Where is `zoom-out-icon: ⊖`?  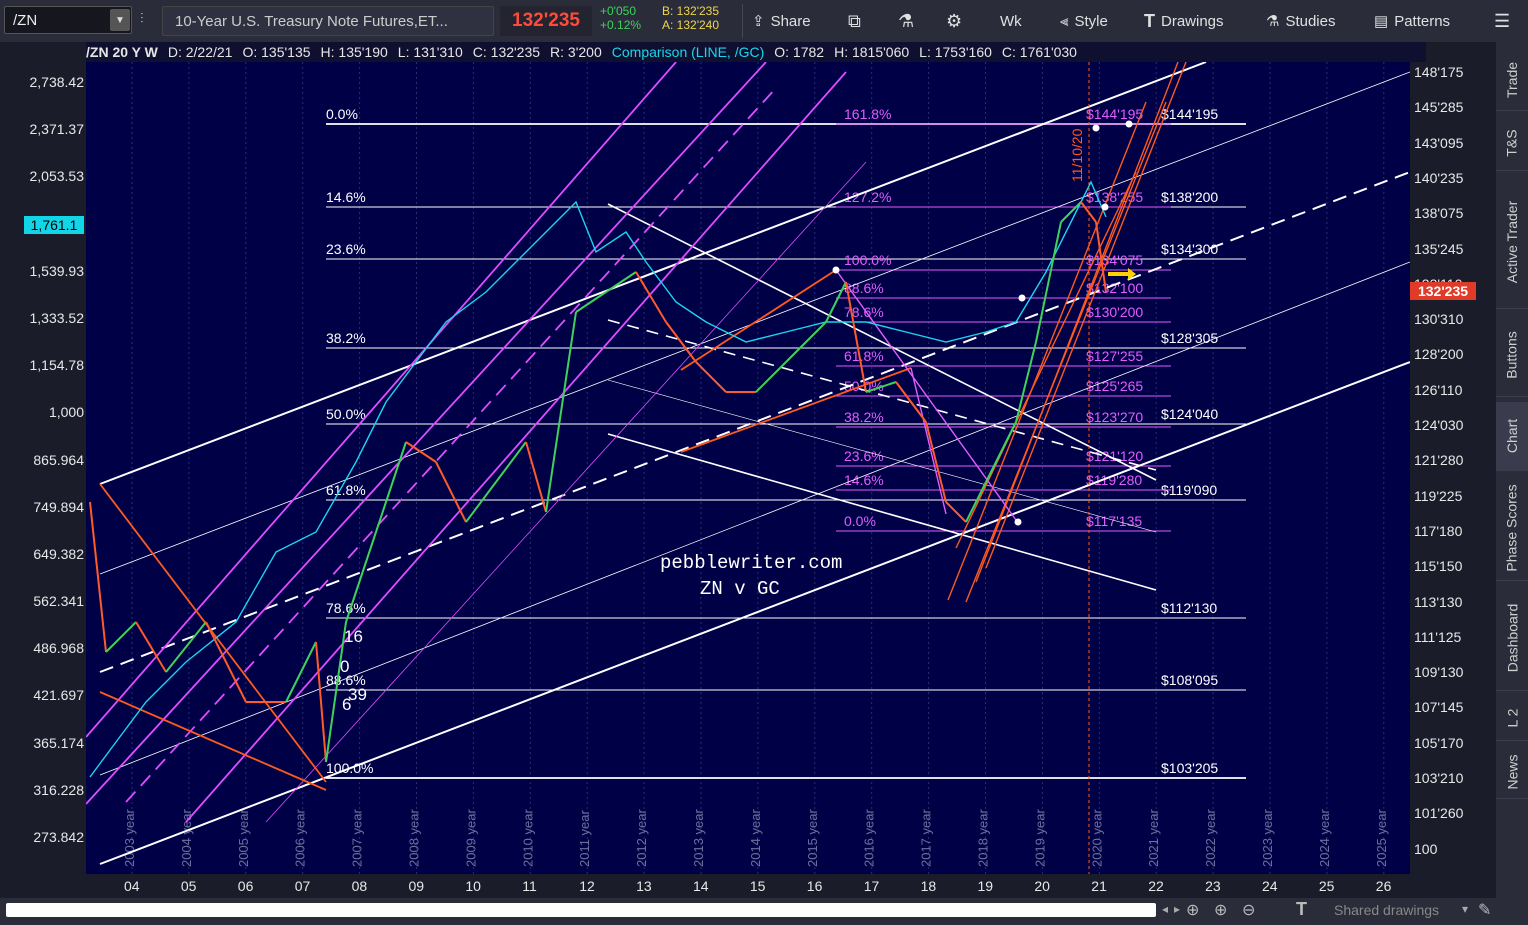
zoom-out-icon: ⊖ is located at coordinates (1248, 910).